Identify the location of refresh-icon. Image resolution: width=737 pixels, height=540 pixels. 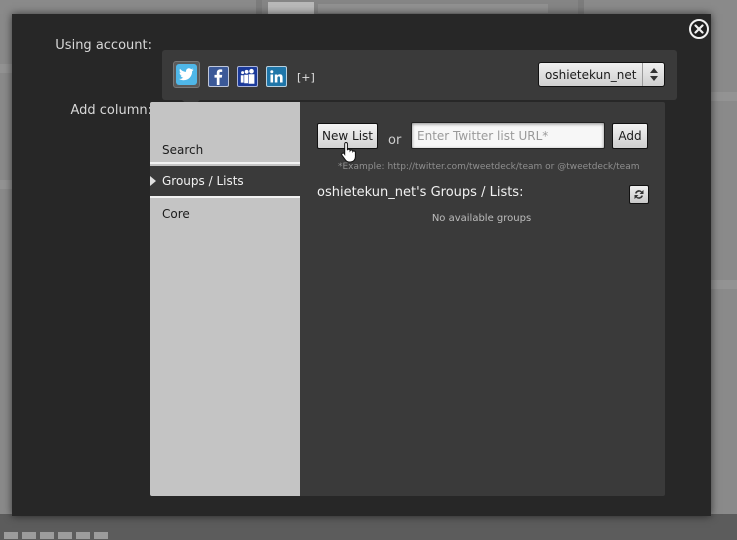
(639, 194).